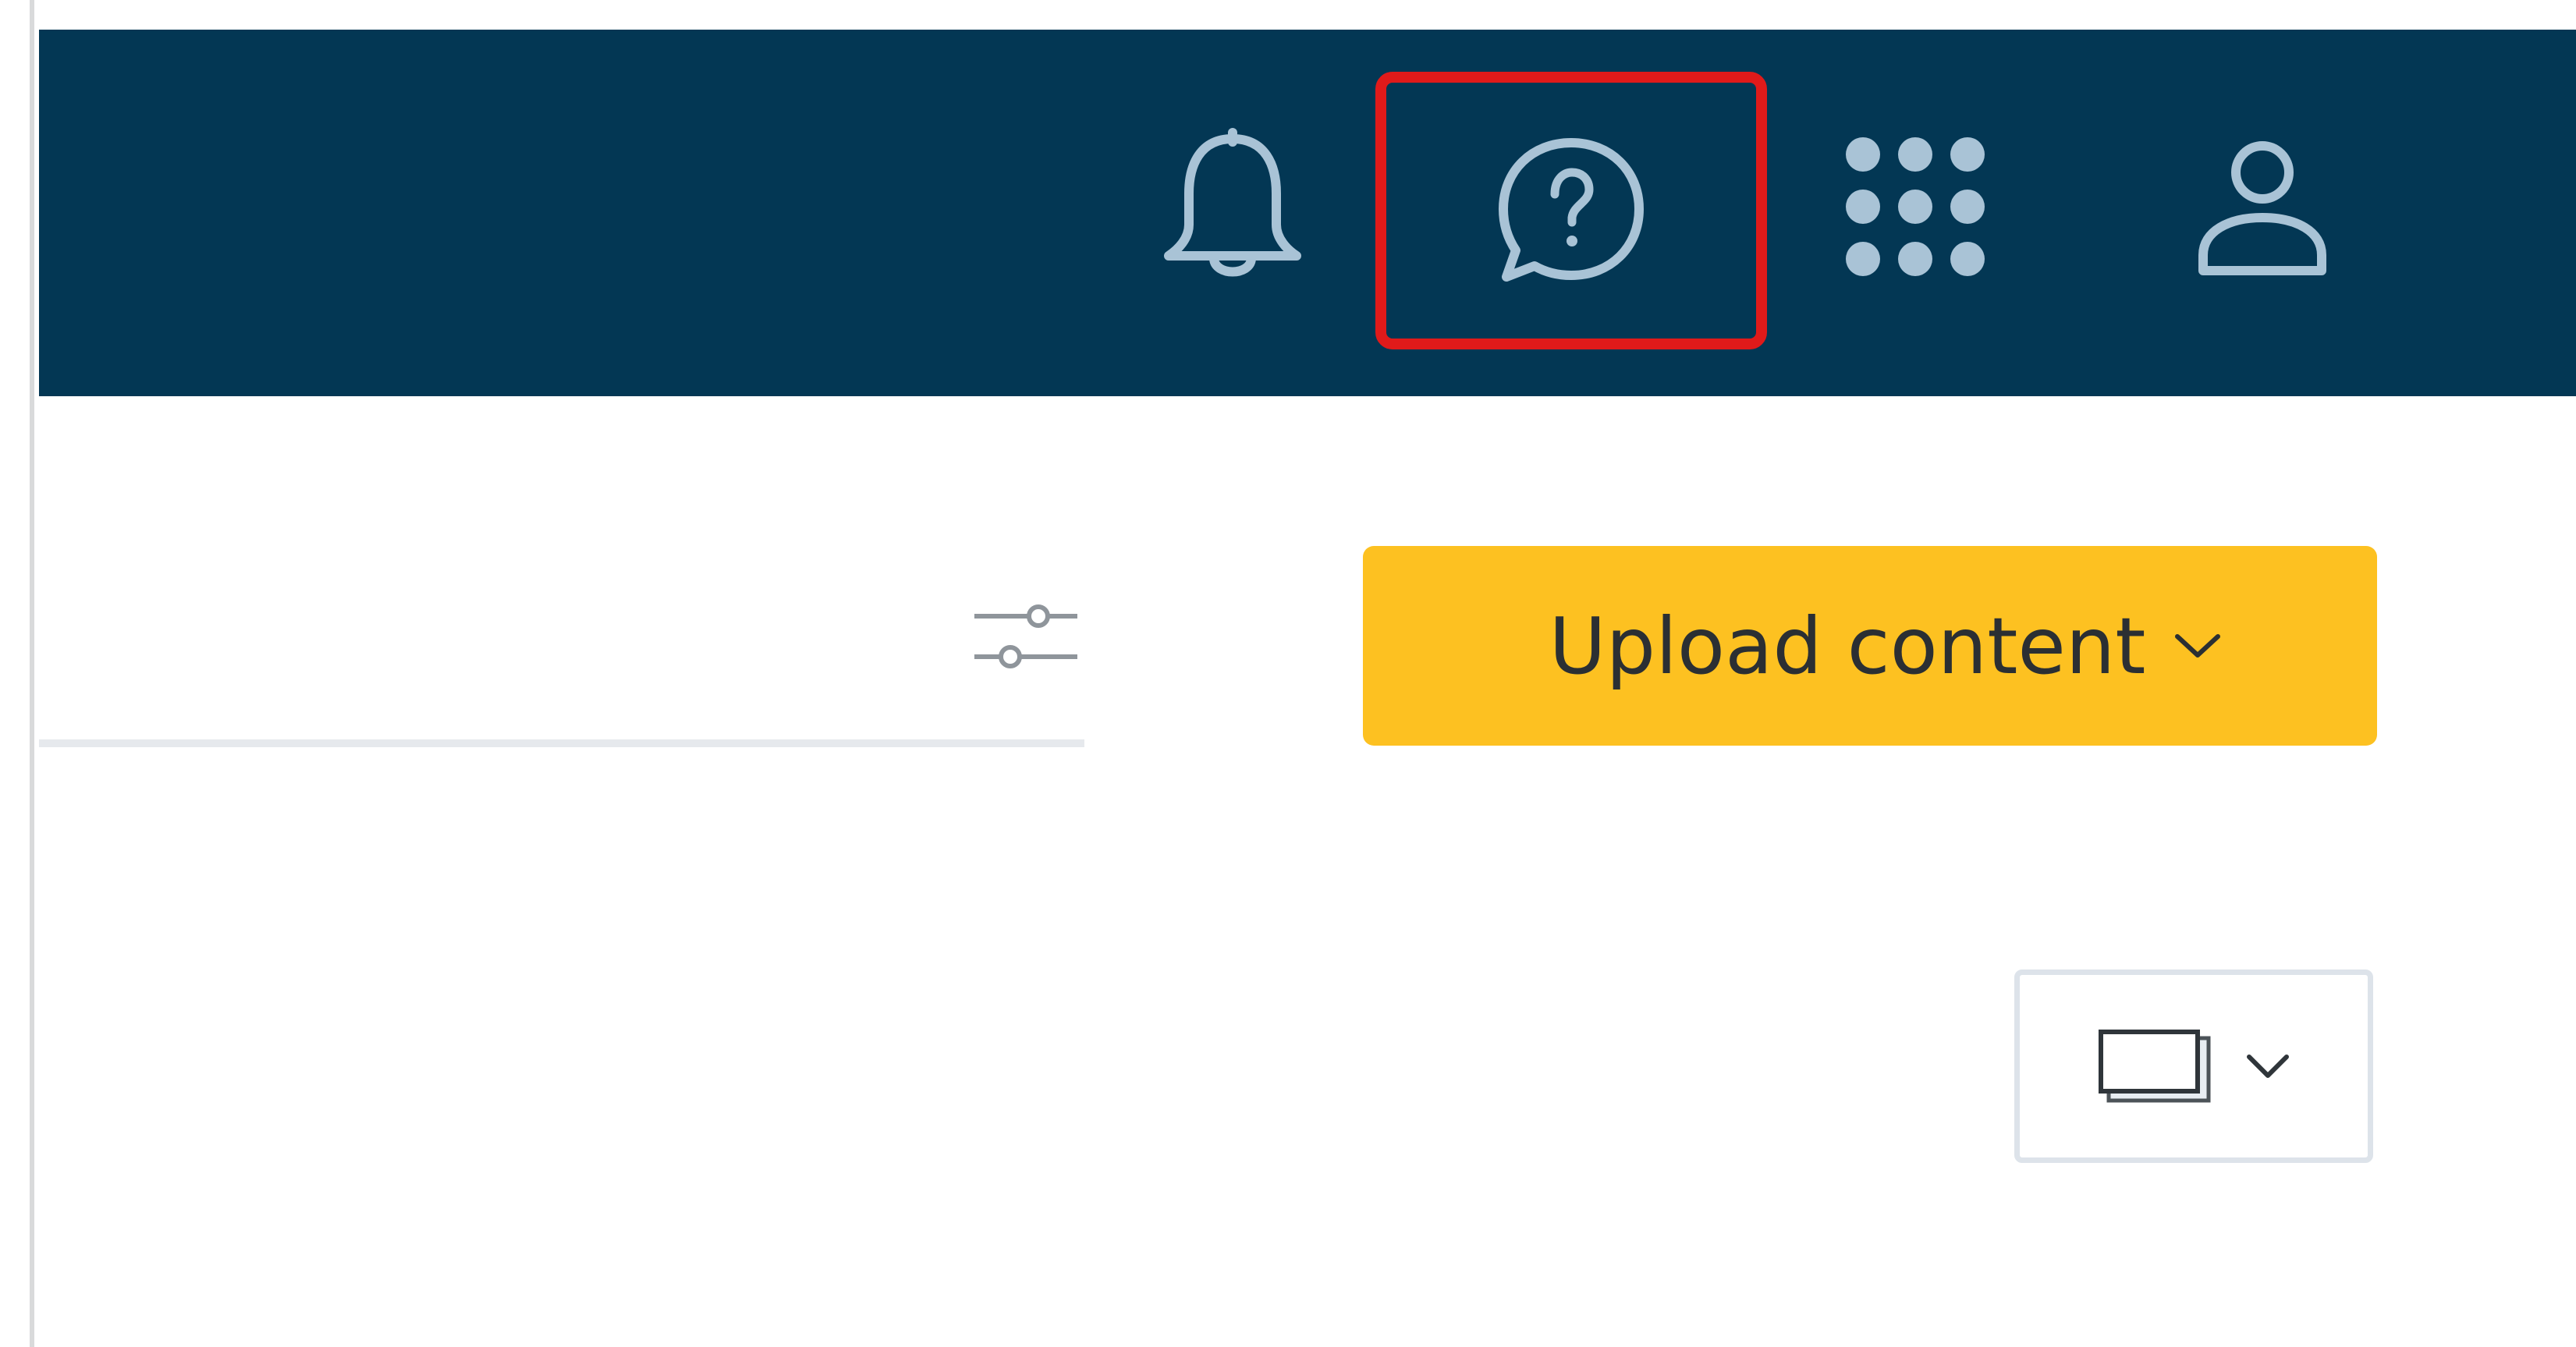  I want to click on bell-icon, so click(1232, 202).